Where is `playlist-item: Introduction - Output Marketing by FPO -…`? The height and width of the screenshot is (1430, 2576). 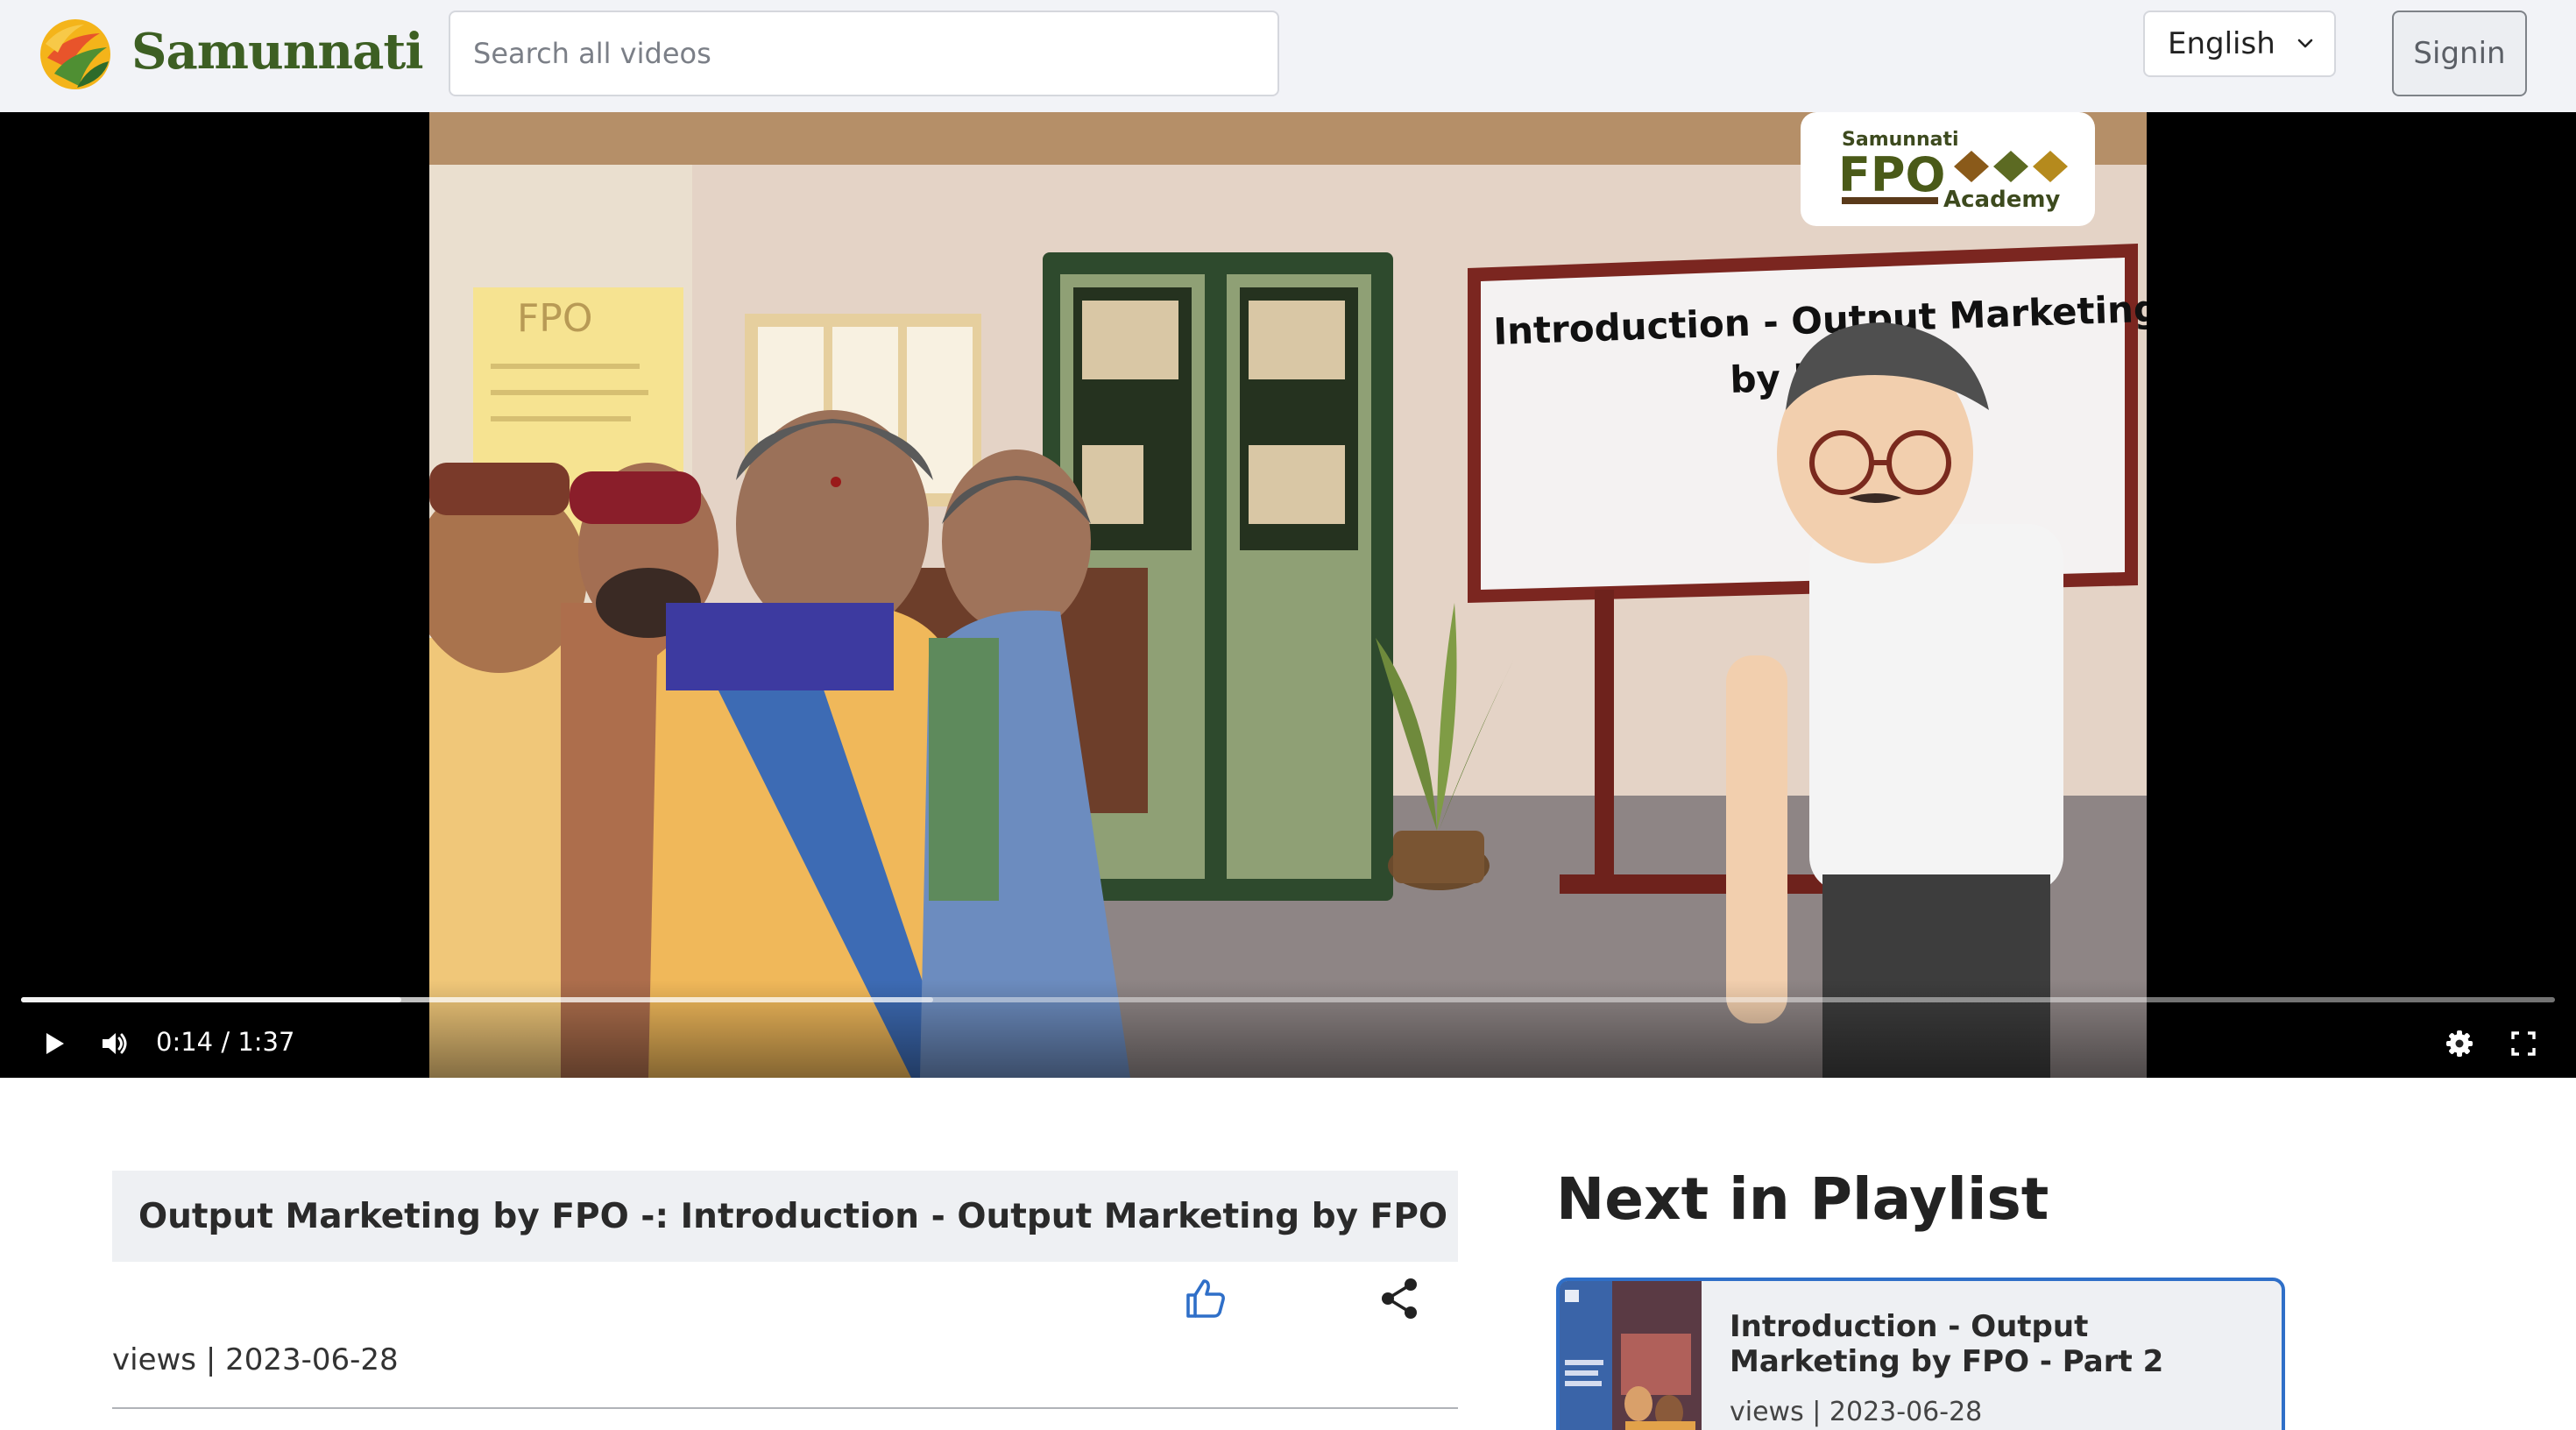 playlist-item: Introduction - Output Marketing by FPO -… is located at coordinates (1920, 1354).